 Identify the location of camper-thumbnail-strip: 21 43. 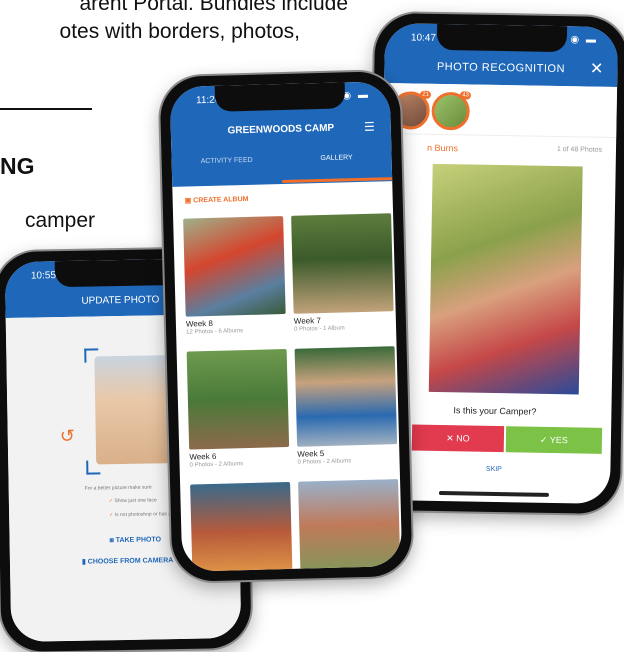
(500, 110).